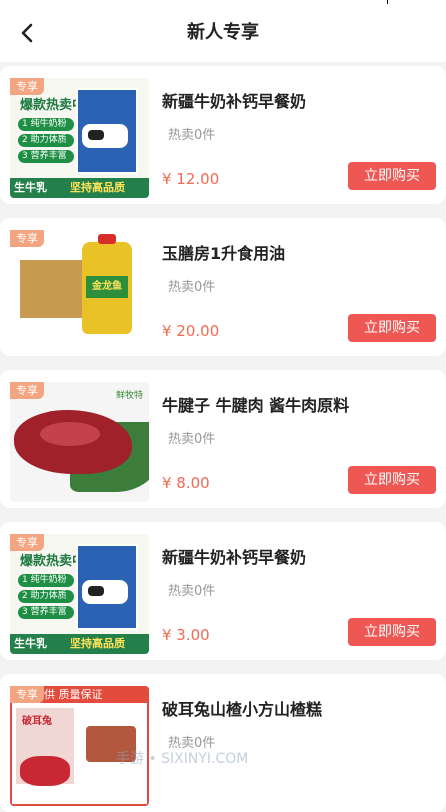 The height and width of the screenshot is (812, 446). Describe the element at coordinates (129, 396) in the screenshot. I see `image-badge: 鲜牧特` at that location.